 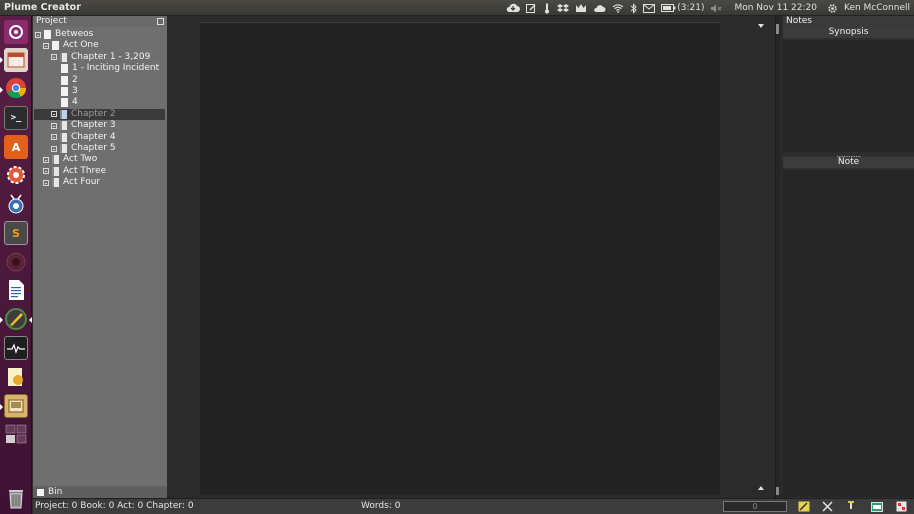 I want to click on tree-item-label: 1 - Inciting Incident, so click(x=116, y=68).